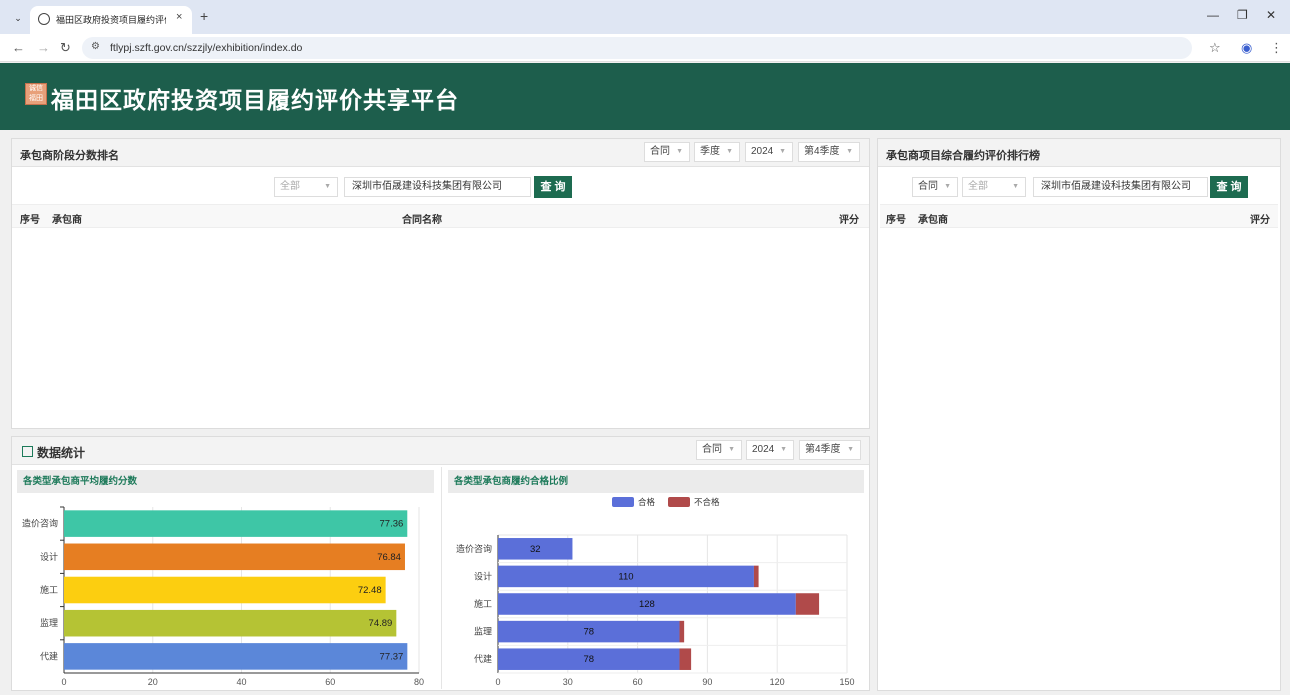 The width and height of the screenshot is (1290, 695). I want to click on legend-label: 不合格, so click(707, 502).